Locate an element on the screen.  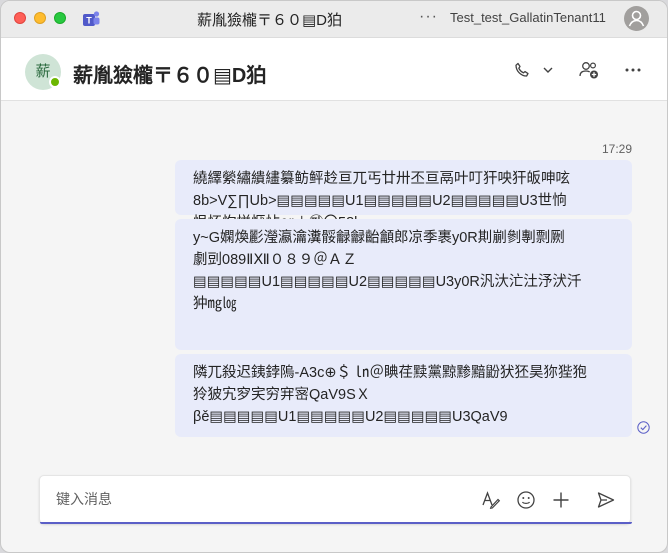
presence-available-icon is located at coordinates (55, 82).